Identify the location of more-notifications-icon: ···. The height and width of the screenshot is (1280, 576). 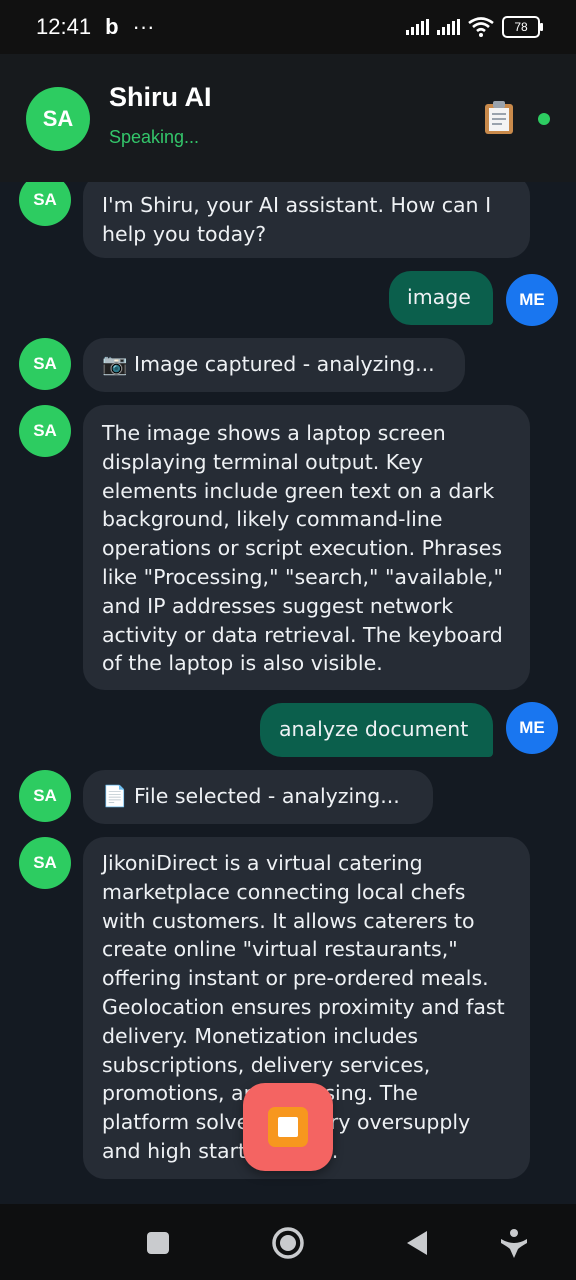
(143, 26).